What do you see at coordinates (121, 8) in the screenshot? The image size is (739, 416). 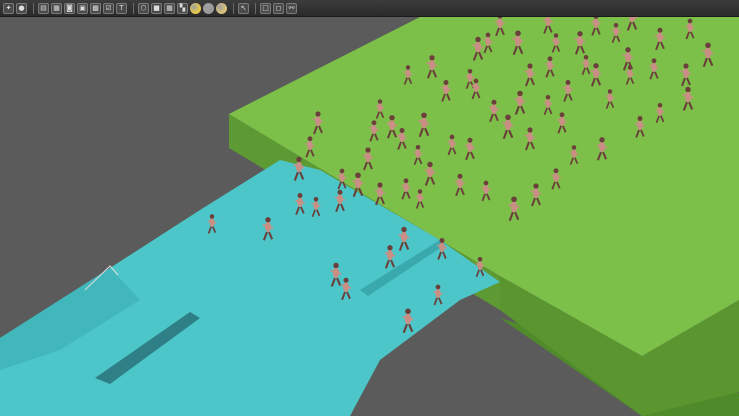 I see `text-icon: T` at bounding box center [121, 8].